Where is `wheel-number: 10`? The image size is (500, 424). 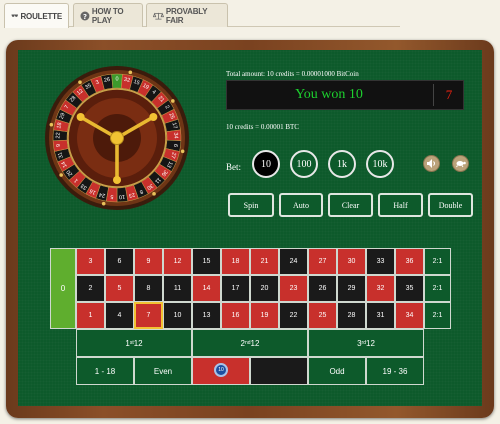 wheel-number: 10 is located at coordinates (122, 196).